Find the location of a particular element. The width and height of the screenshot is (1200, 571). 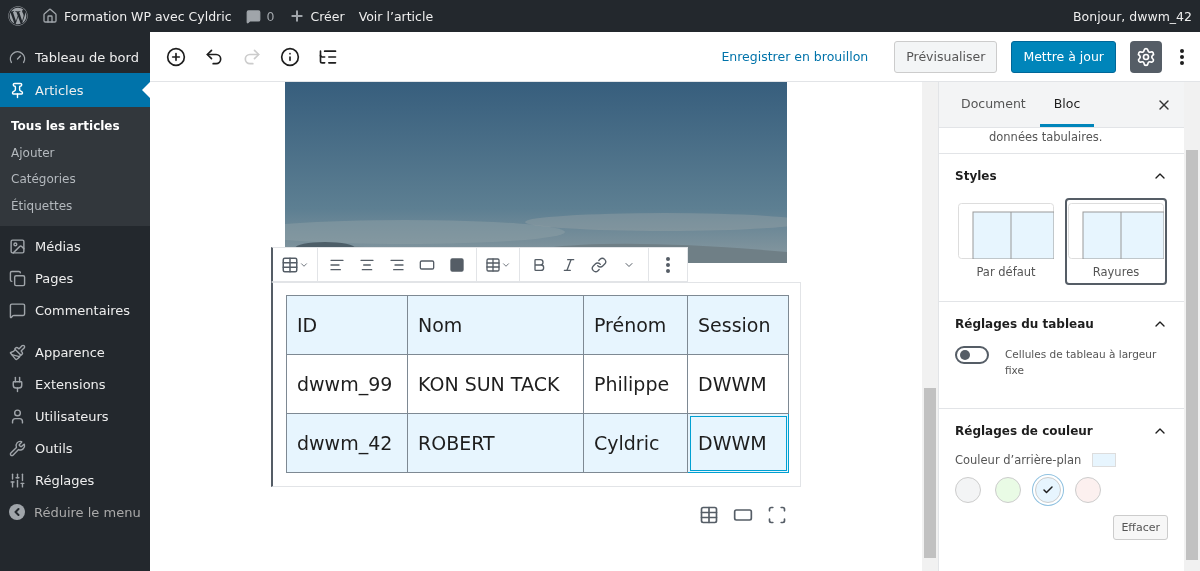

plus-icon is located at coordinates (296, 16).